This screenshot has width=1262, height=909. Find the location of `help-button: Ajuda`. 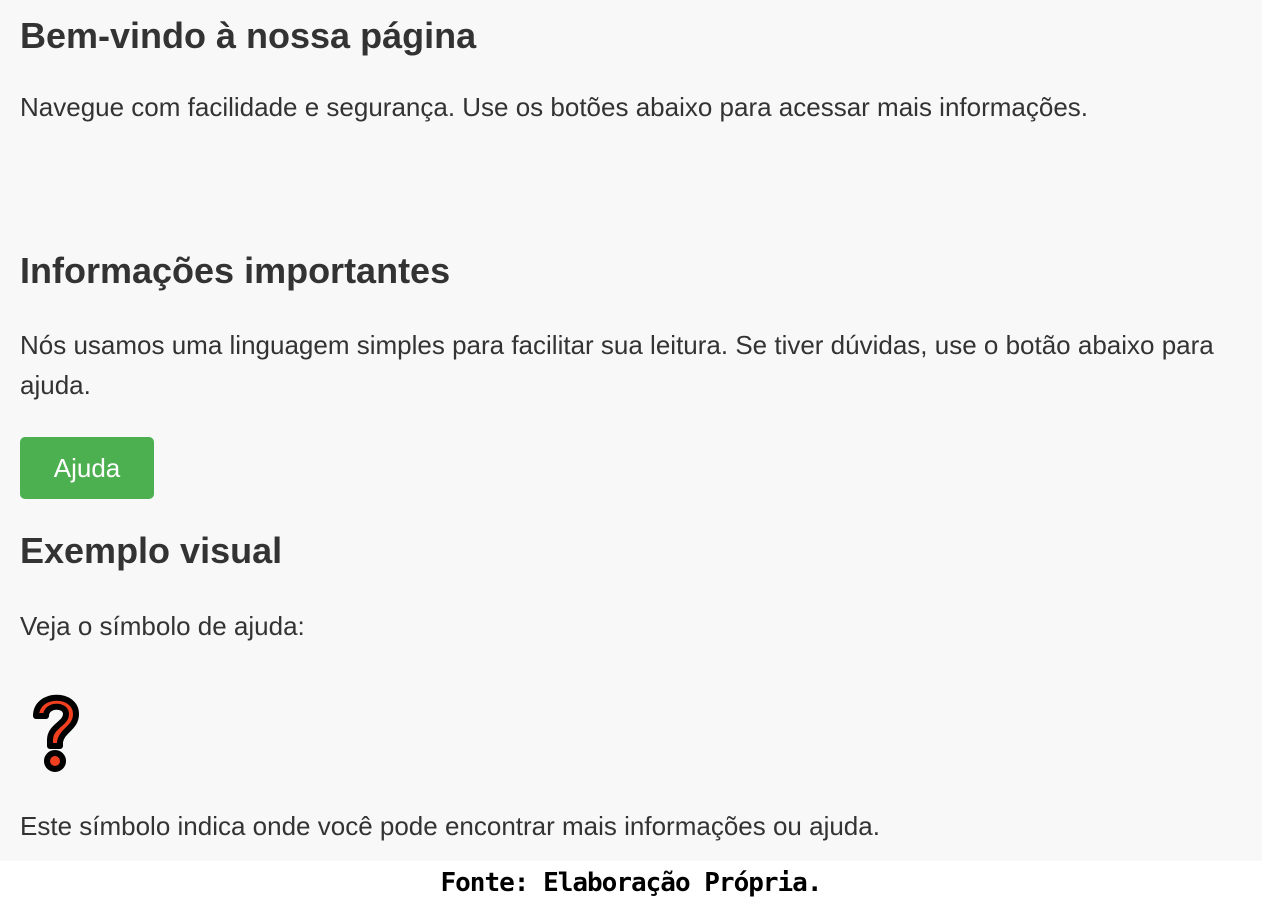

help-button: Ajuda is located at coordinates (87, 468).